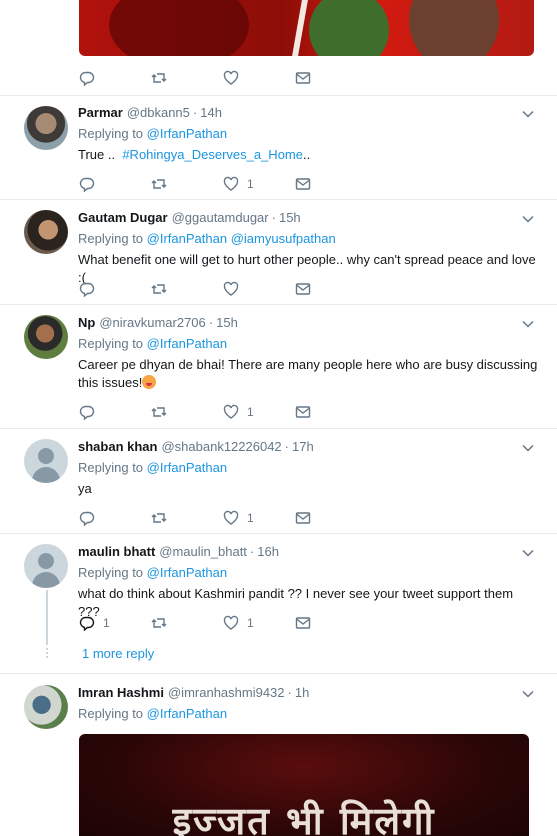 The height and width of the screenshot is (836, 557). What do you see at coordinates (303, 446) in the screenshot?
I see `timestamp: 17h` at bounding box center [303, 446].